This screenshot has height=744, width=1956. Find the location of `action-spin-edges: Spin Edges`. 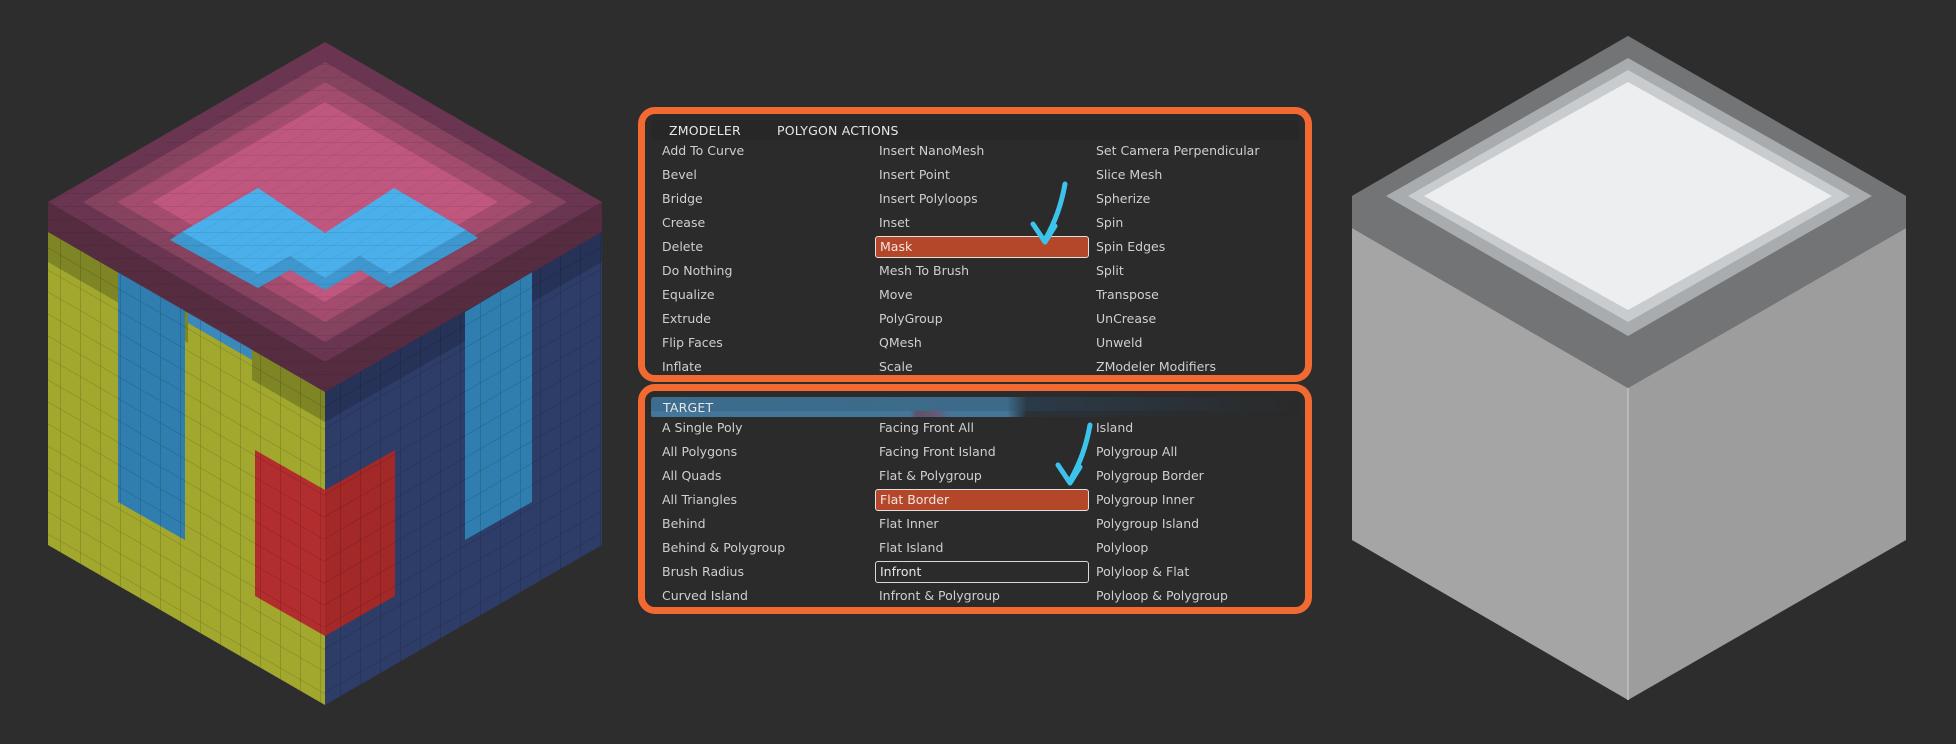

action-spin-edges: Spin Edges is located at coordinates (1199, 247).